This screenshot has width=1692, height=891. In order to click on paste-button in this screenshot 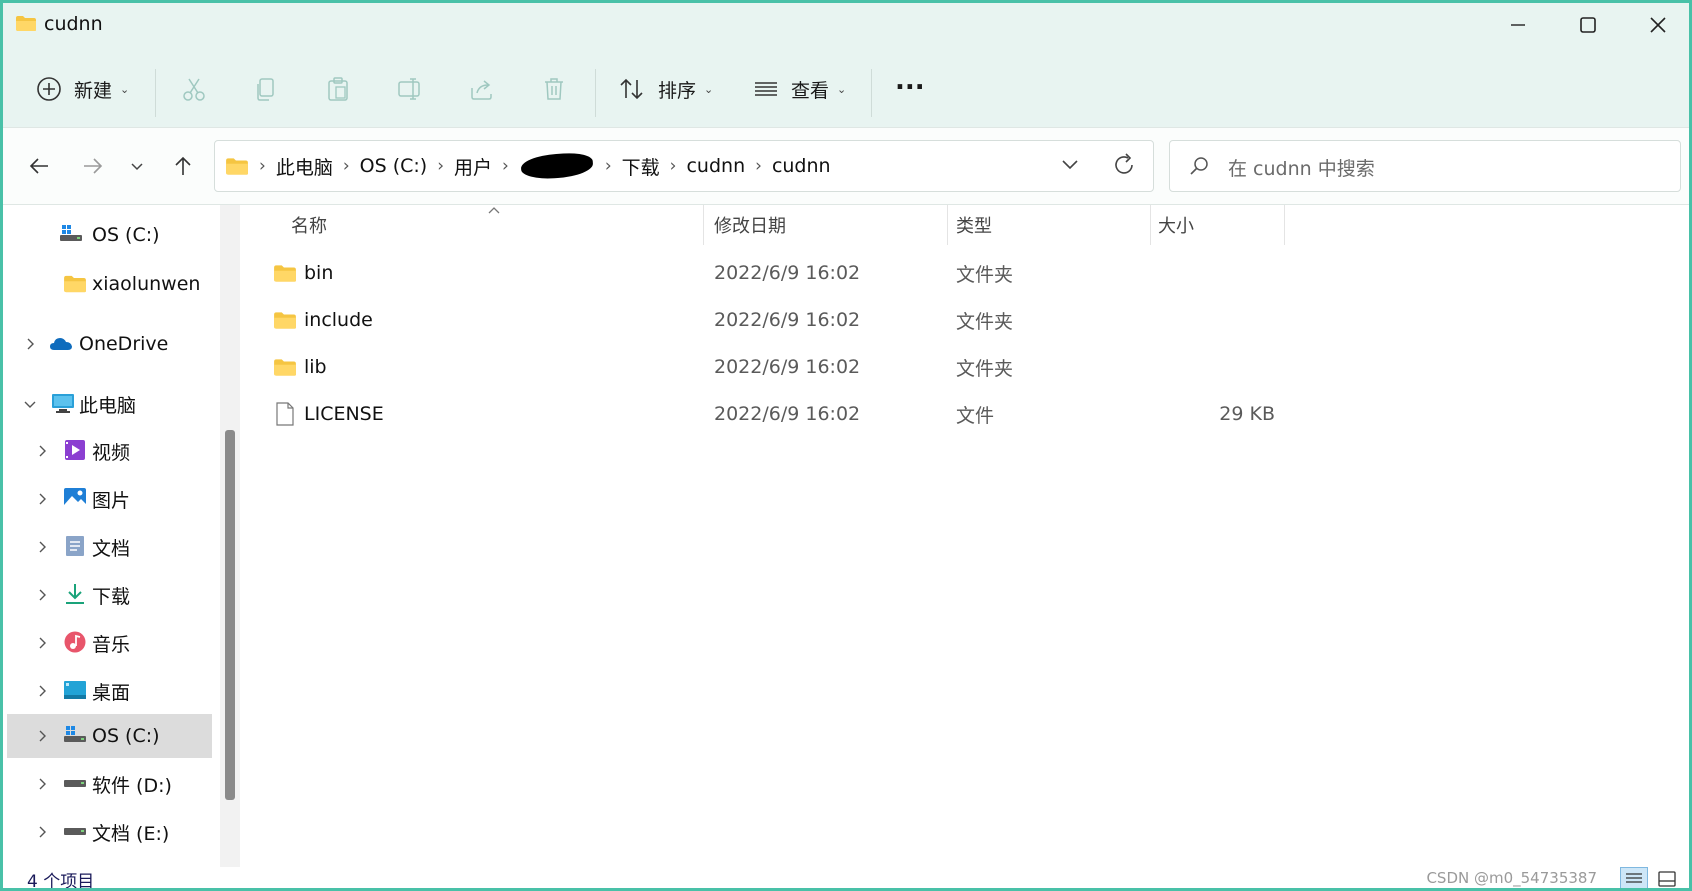, I will do `click(338, 89)`.